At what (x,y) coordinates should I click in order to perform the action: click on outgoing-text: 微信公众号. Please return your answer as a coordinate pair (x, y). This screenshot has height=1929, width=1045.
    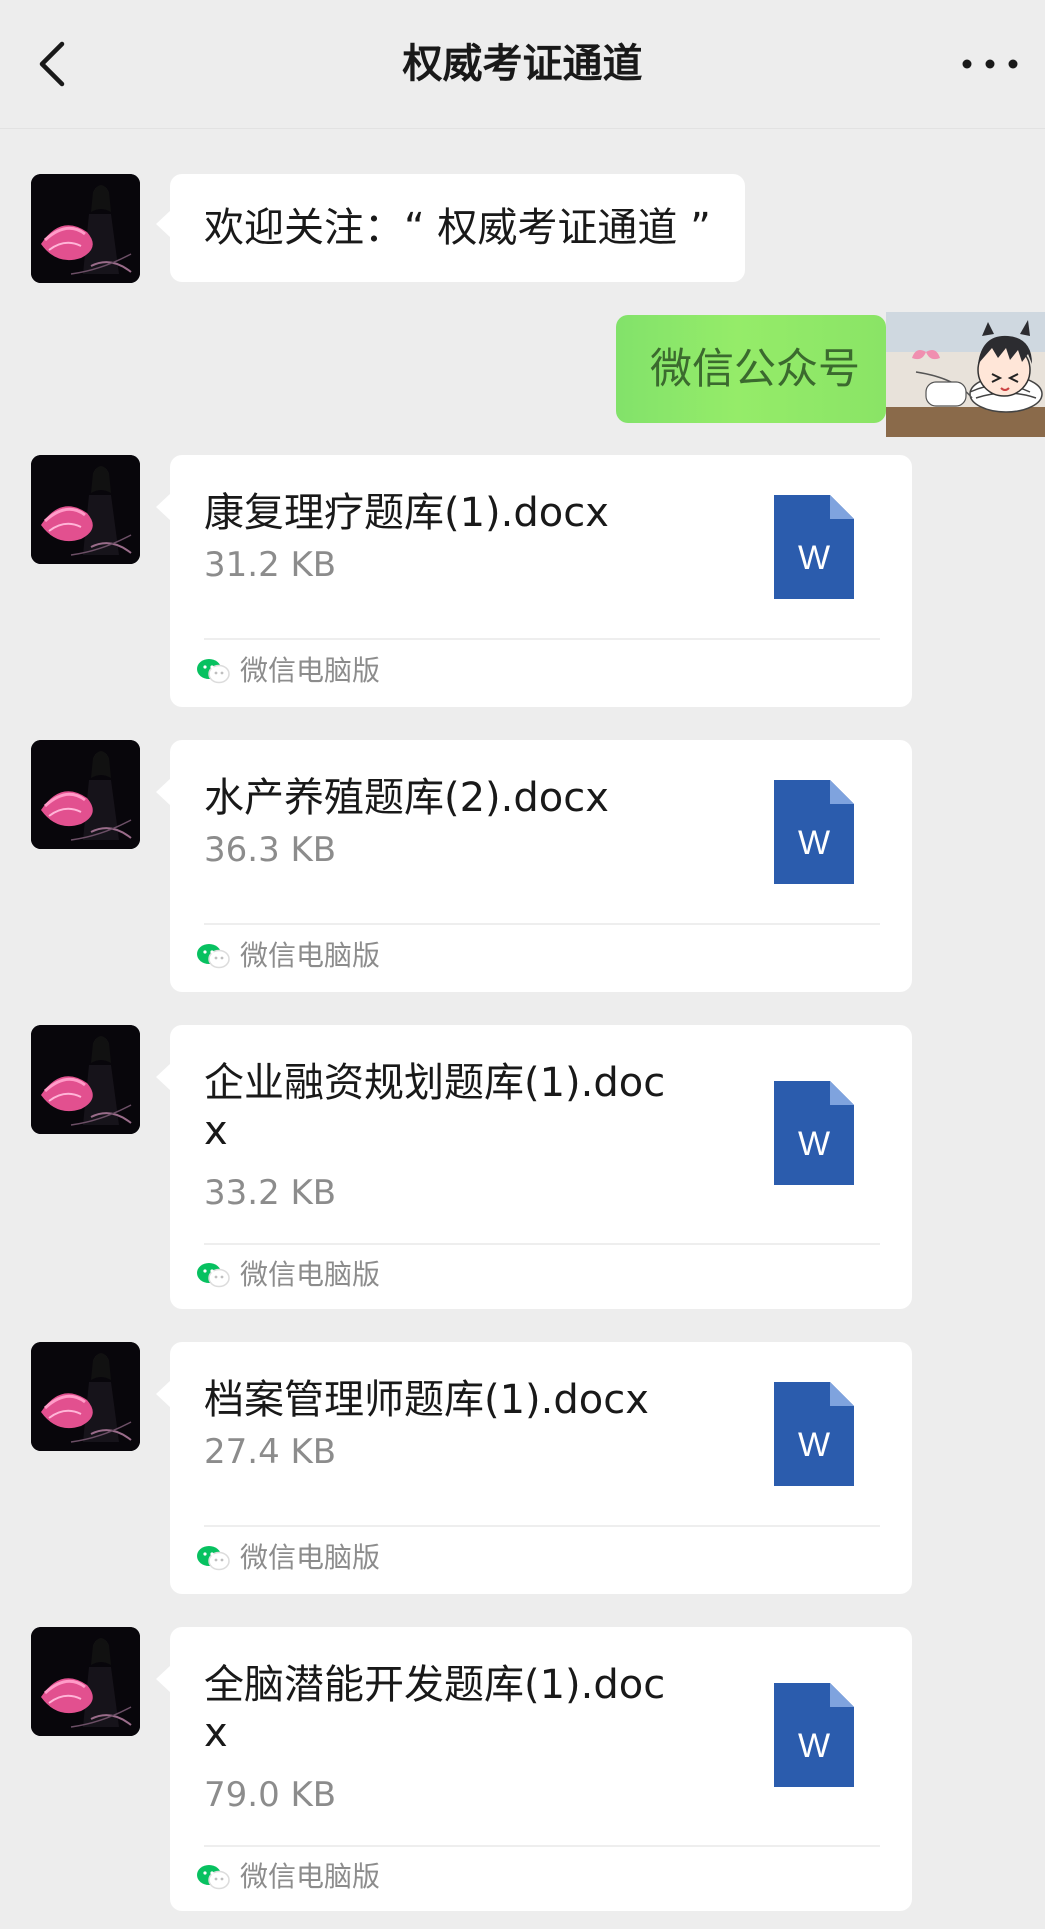
    Looking at the image, I should click on (755, 368).